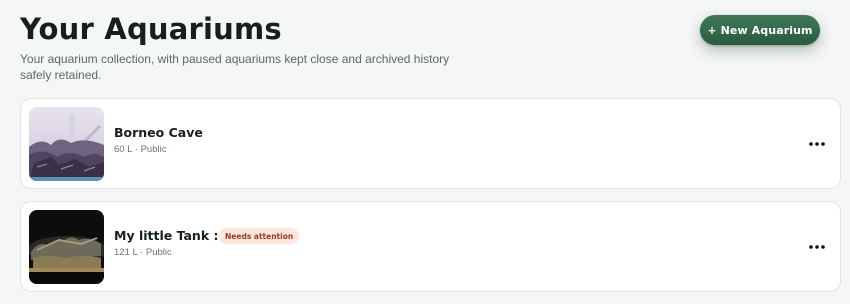  What do you see at coordinates (172, 235) in the screenshot?
I see `aquarium-name: My little Tank :-)` at bounding box center [172, 235].